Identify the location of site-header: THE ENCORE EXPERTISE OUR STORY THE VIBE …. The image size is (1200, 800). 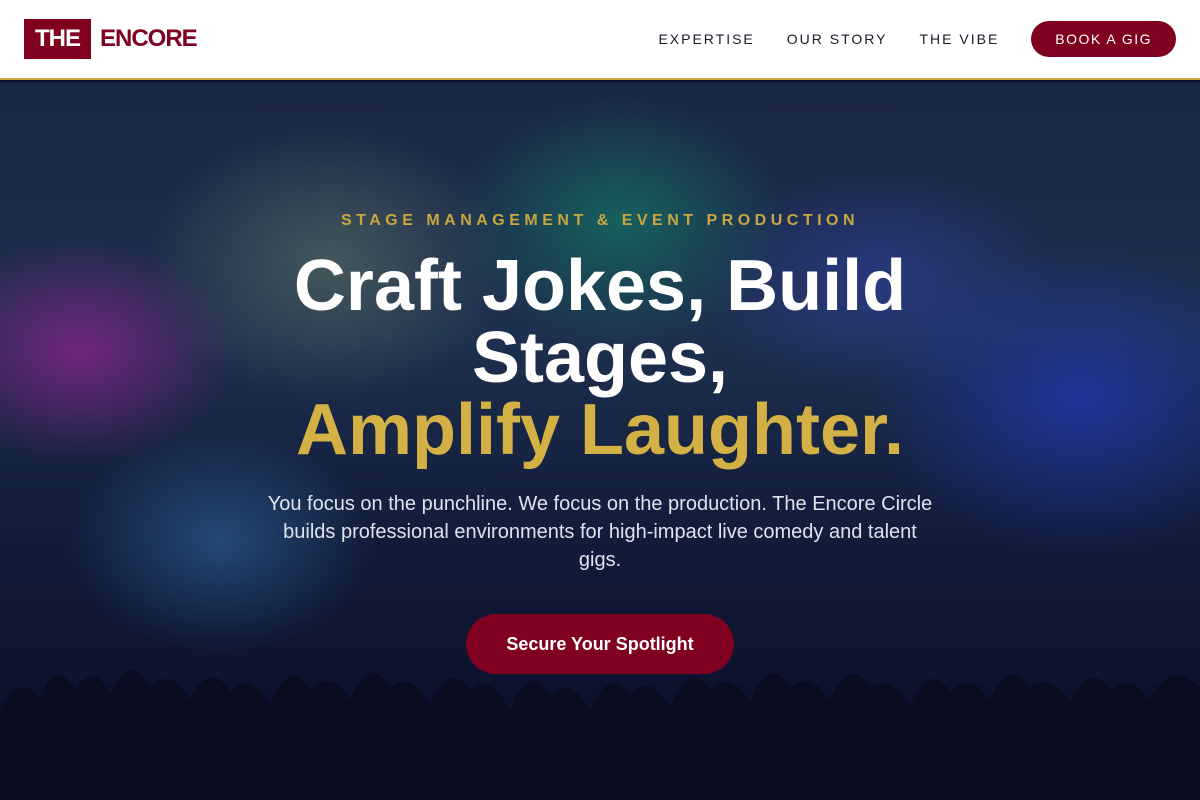
(600, 40).